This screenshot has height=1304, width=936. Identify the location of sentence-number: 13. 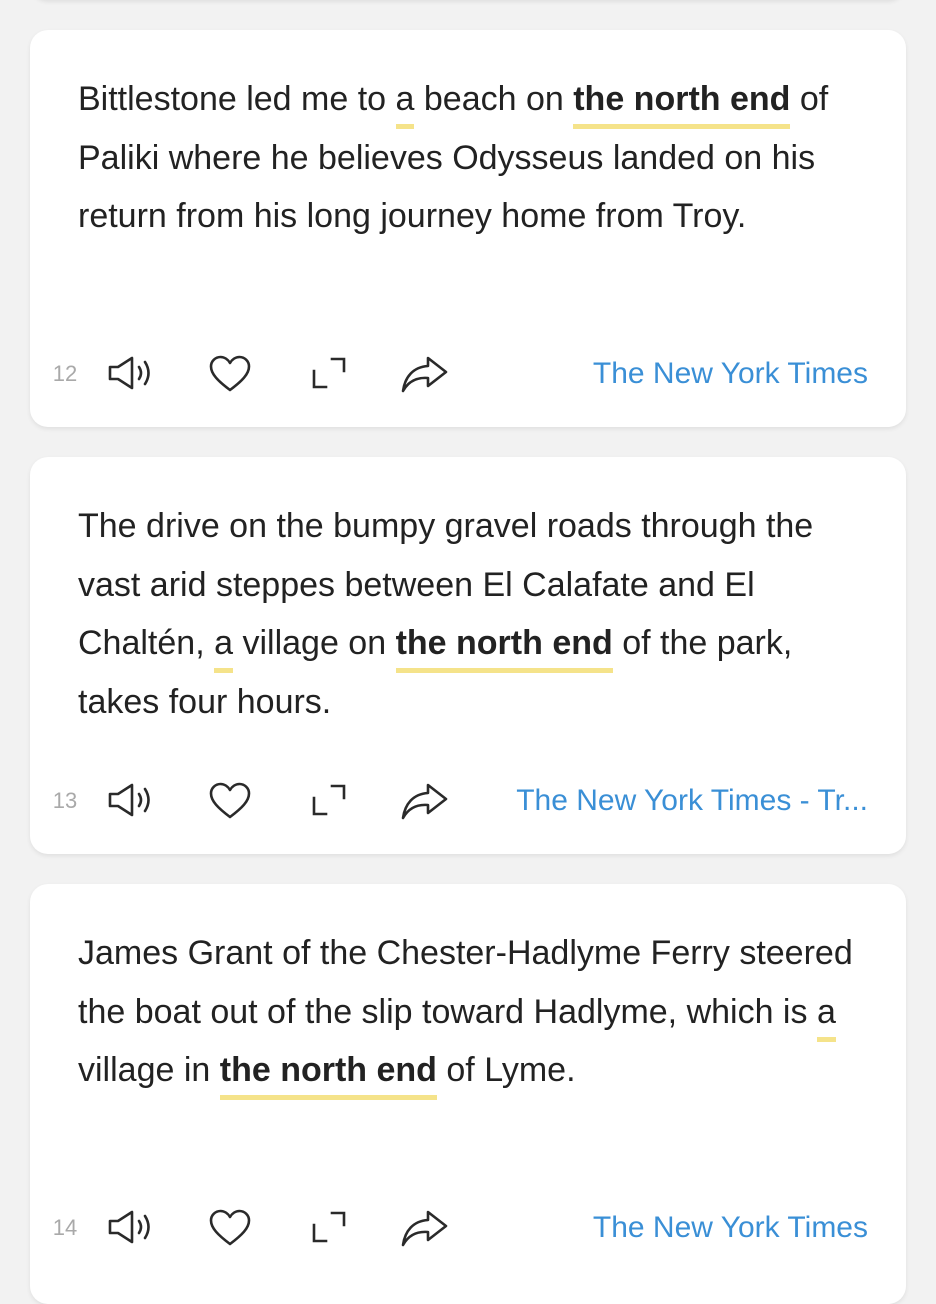
(65, 800).